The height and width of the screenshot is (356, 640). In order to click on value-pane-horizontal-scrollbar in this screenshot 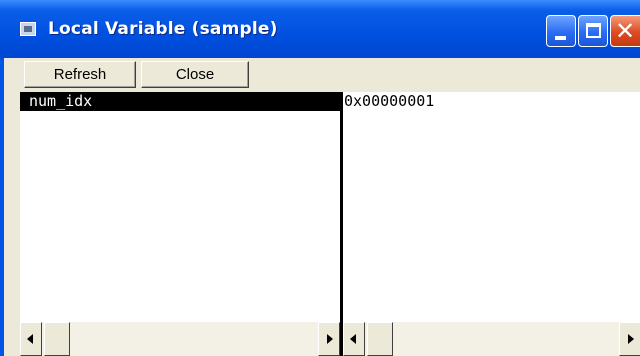, I will do `click(491, 339)`.